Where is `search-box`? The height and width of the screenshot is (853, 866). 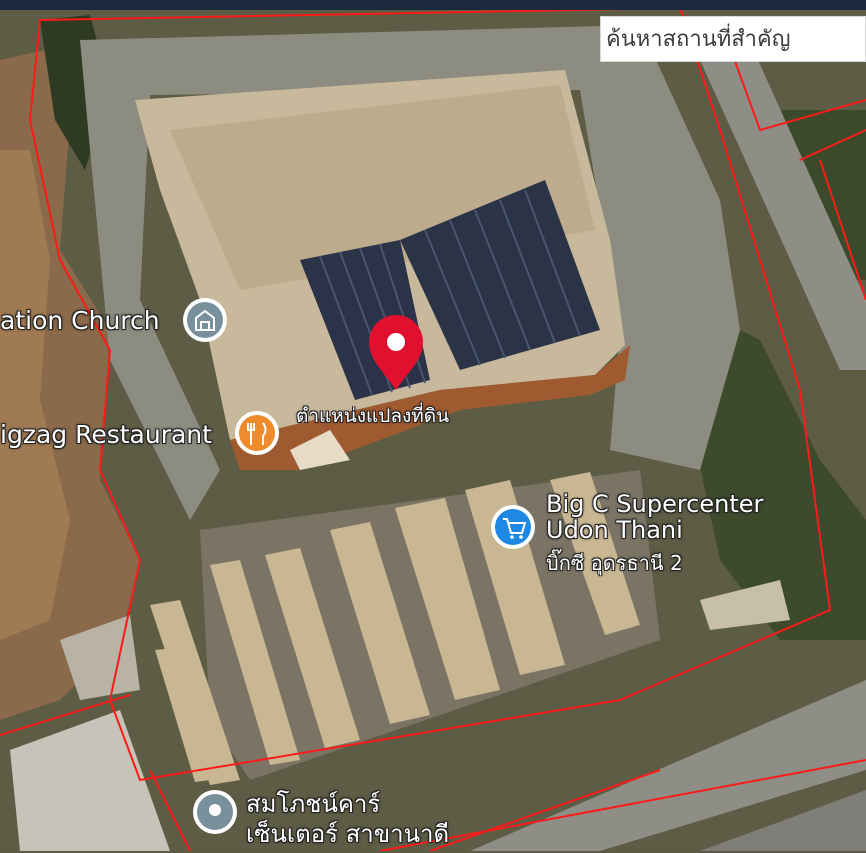 search-box is located at coordinates (733, 39).